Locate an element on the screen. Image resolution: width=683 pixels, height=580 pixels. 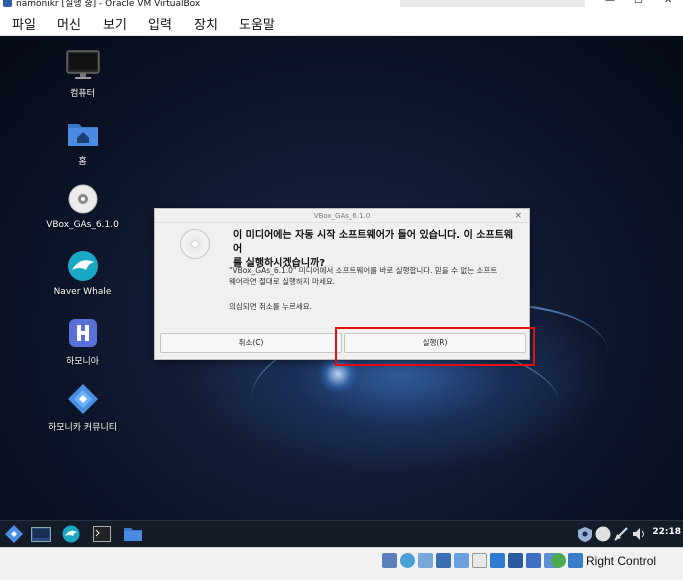
audio-icon is located at coordinates (425, 560).